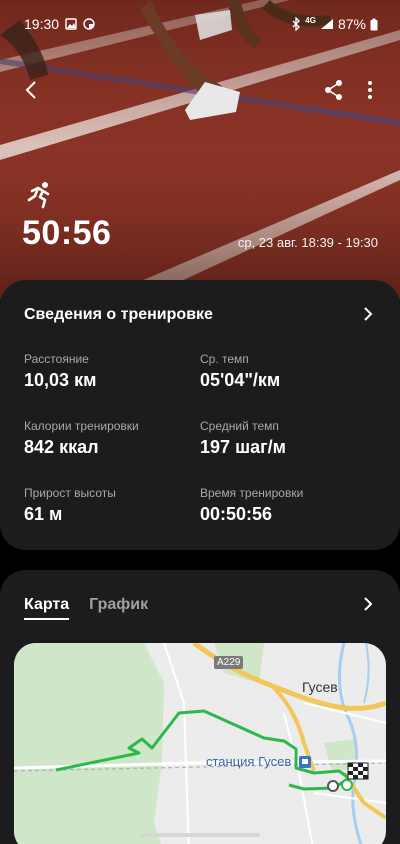 The image size is (400, 844). Describe the element at coordinates (333, 786) in the screenshot. I see `start-marker` at that location.